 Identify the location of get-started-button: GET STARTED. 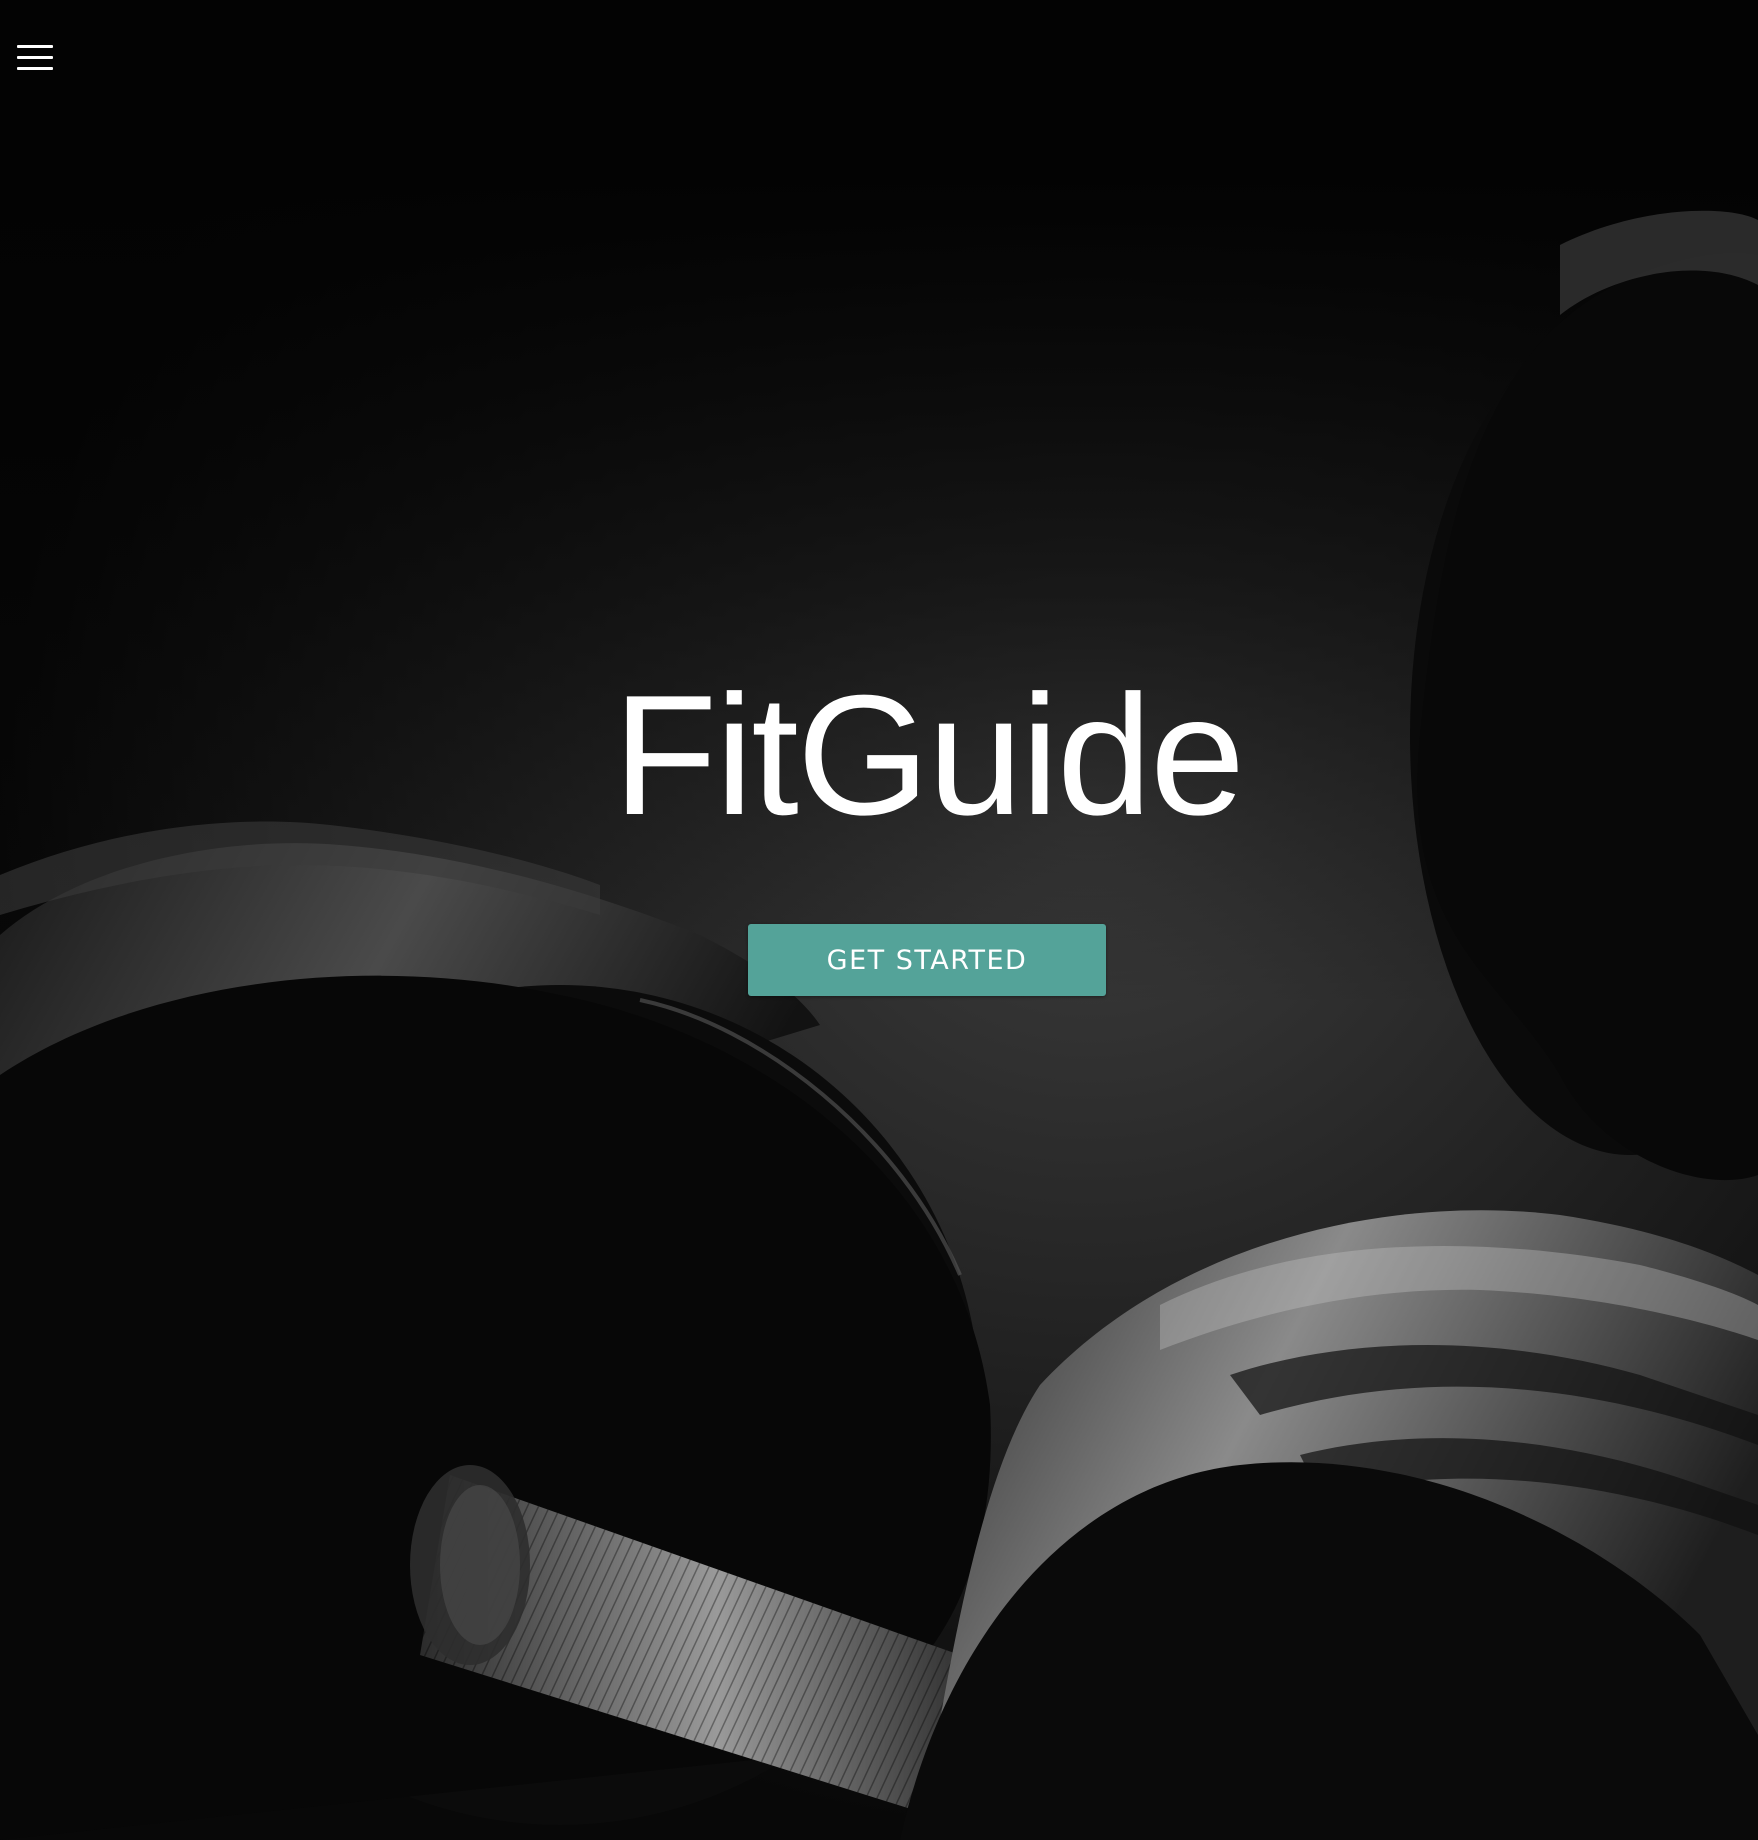
(927, 960).